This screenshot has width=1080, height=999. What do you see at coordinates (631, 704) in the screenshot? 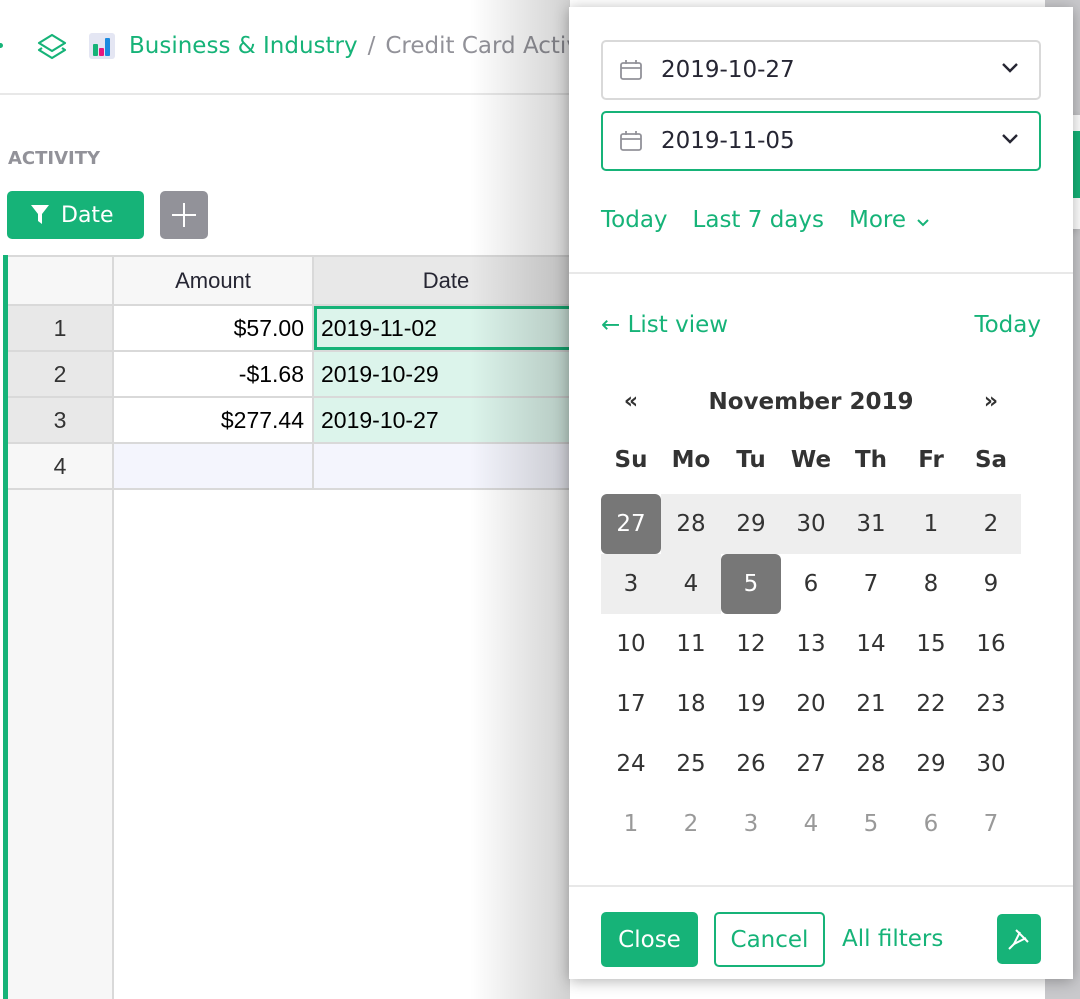
I see `calendar-day: 17` at bounding box center [631, 704].